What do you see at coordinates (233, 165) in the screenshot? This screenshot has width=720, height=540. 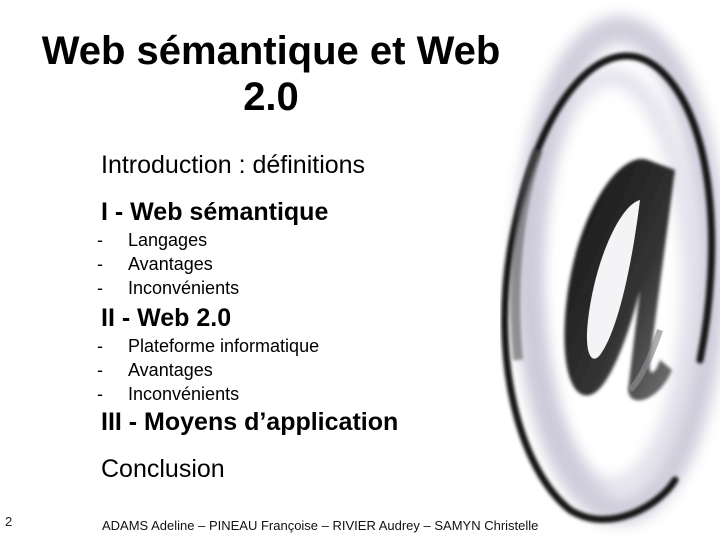 I see `introduction-entry: Introduction : définitions` at bounding box center [233, 165].